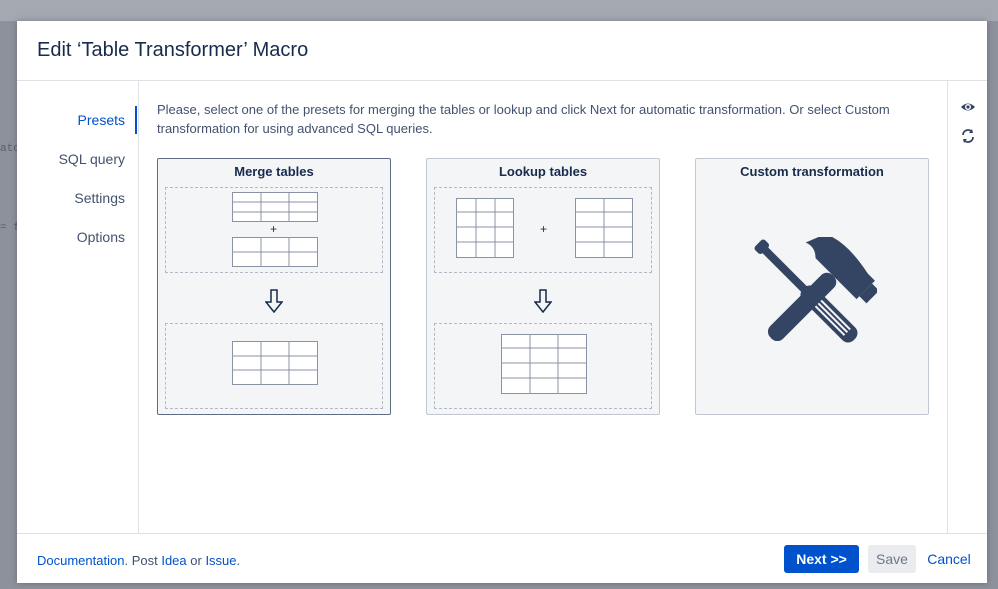 Image resolution: width=998 pixels, height=589 pixels. Describe the element at coordinates (136, 120) in the screenshot. I see `nav-active-indicator` at that location.